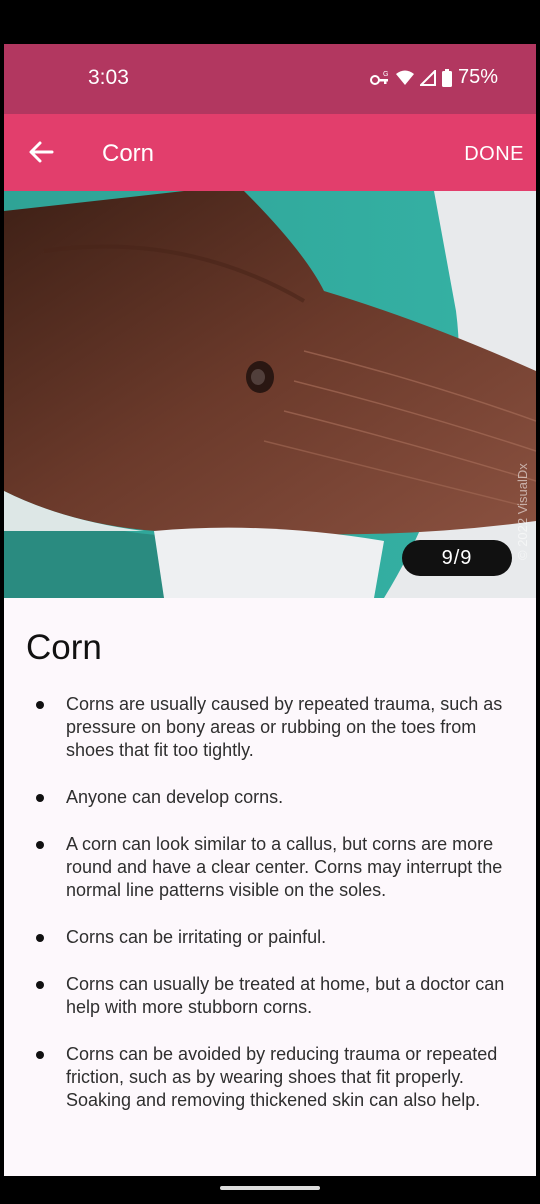  I want to click on list-item: Corns can be irritating or painful., so click(270, 937).